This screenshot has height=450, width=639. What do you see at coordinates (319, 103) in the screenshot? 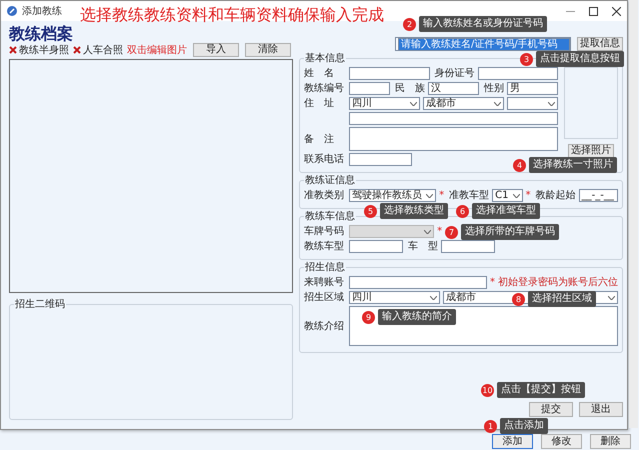
I see `field-label: 住 址` at bounding box center [319, 103].